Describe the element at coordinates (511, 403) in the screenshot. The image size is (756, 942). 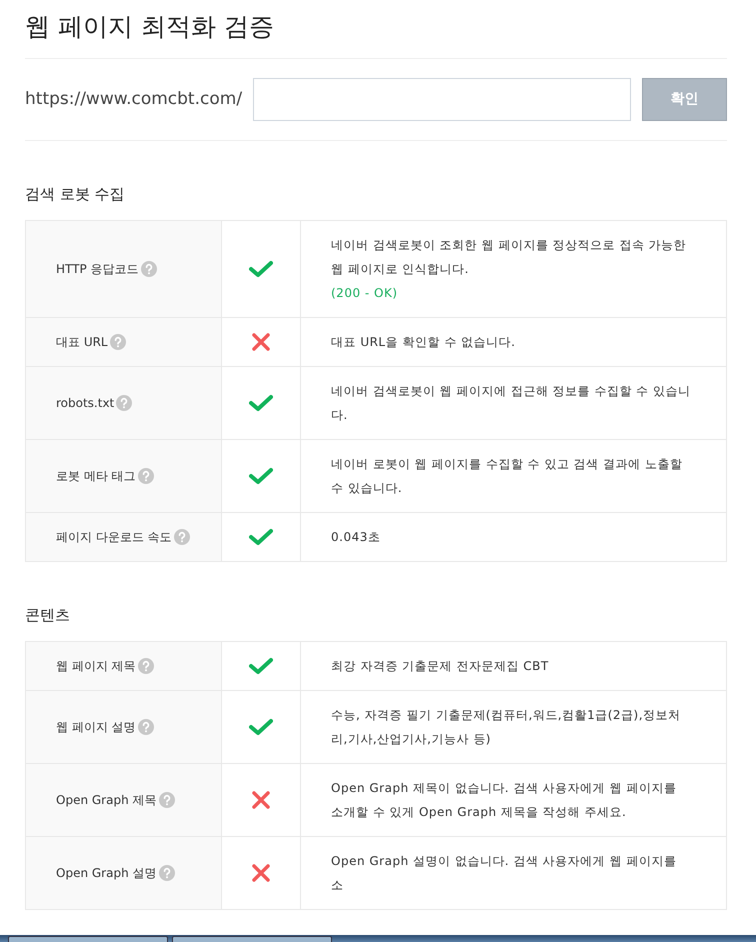
I see `row-description: 네이버 검색로봇이 웹 페이지에 접근해 정보를 수집할 수 있습니다.` at that location.